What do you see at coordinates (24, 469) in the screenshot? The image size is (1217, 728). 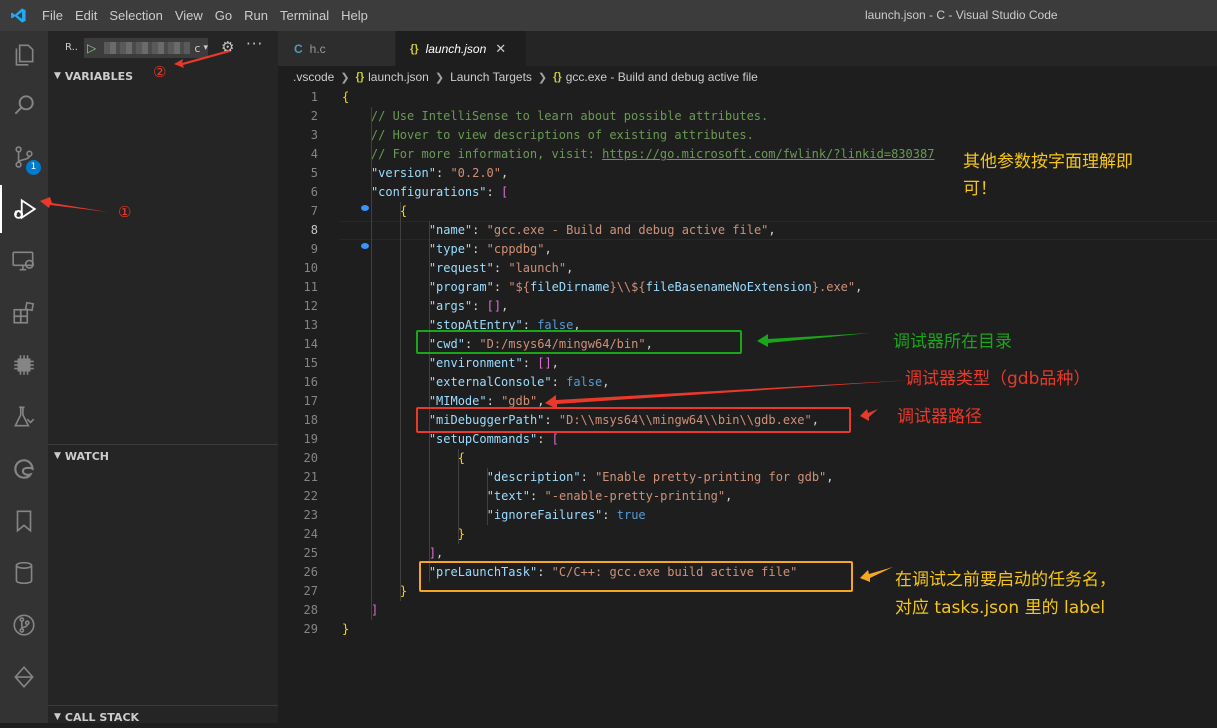 I see `edge-browser-icon` at bounding box center [24, 469].